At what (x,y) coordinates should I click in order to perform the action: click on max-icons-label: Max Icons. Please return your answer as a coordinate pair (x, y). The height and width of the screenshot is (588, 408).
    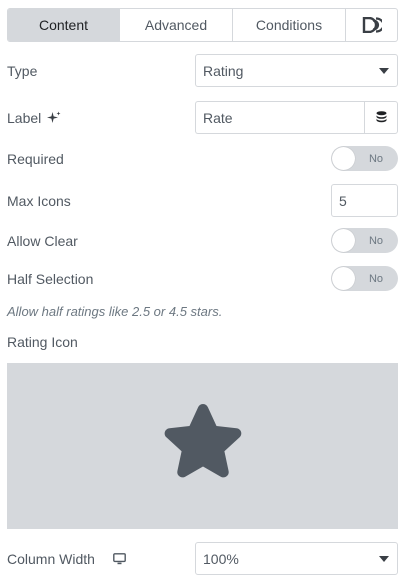
    Looking at the image, I should click on (39, 200).